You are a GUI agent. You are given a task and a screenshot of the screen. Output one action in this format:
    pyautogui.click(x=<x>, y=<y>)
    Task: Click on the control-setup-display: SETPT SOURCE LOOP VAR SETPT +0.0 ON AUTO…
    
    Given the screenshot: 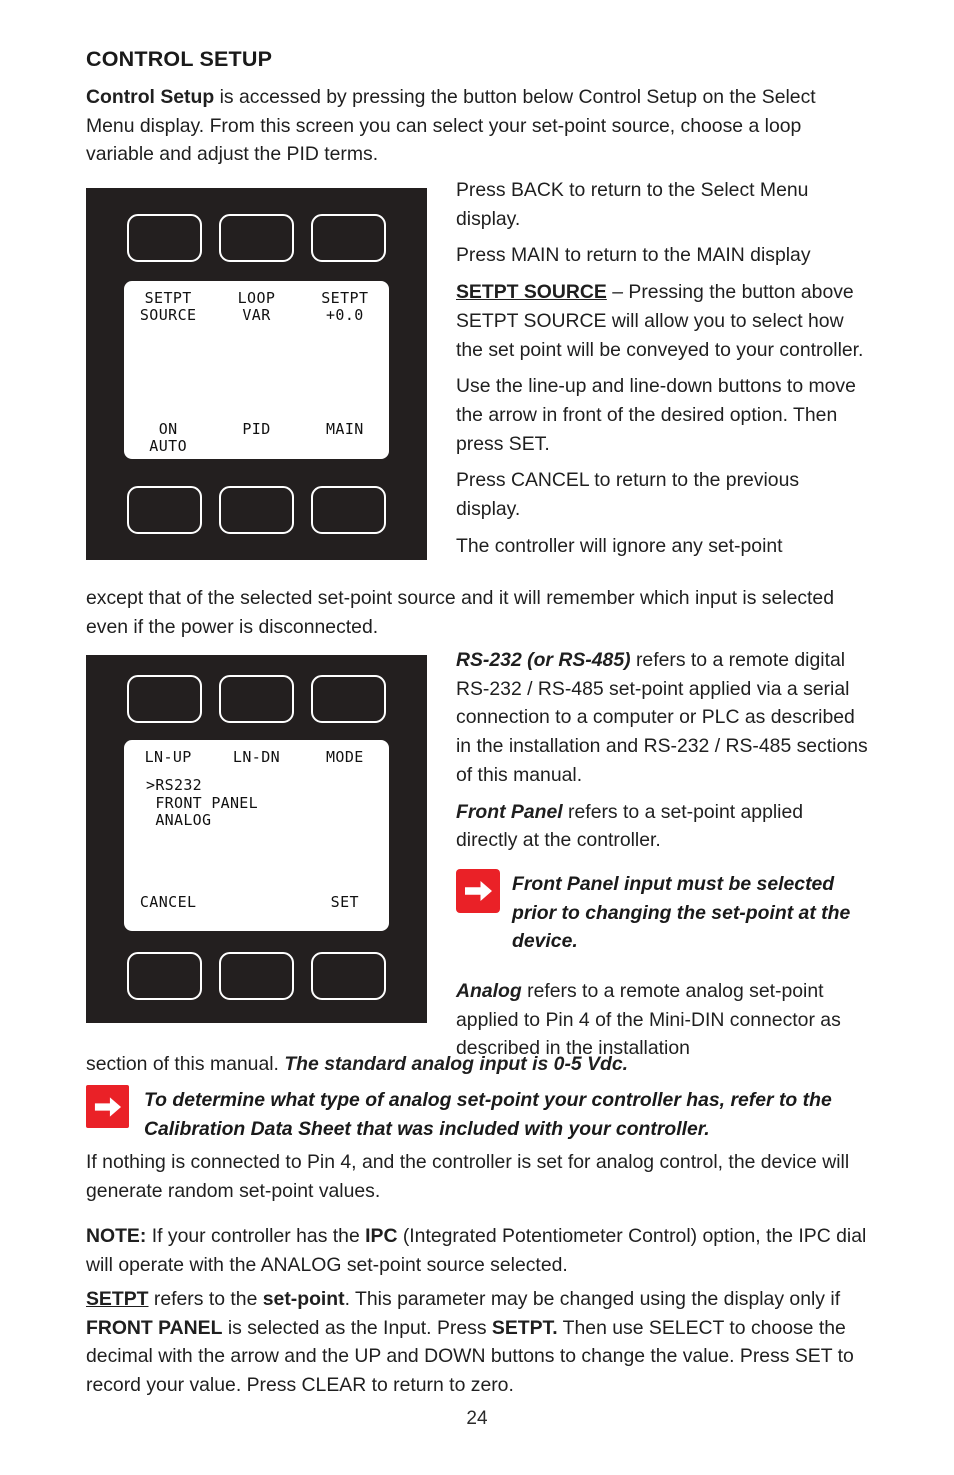 What is the action you would take?
    pyautogui.click(x=256, y=374)
    